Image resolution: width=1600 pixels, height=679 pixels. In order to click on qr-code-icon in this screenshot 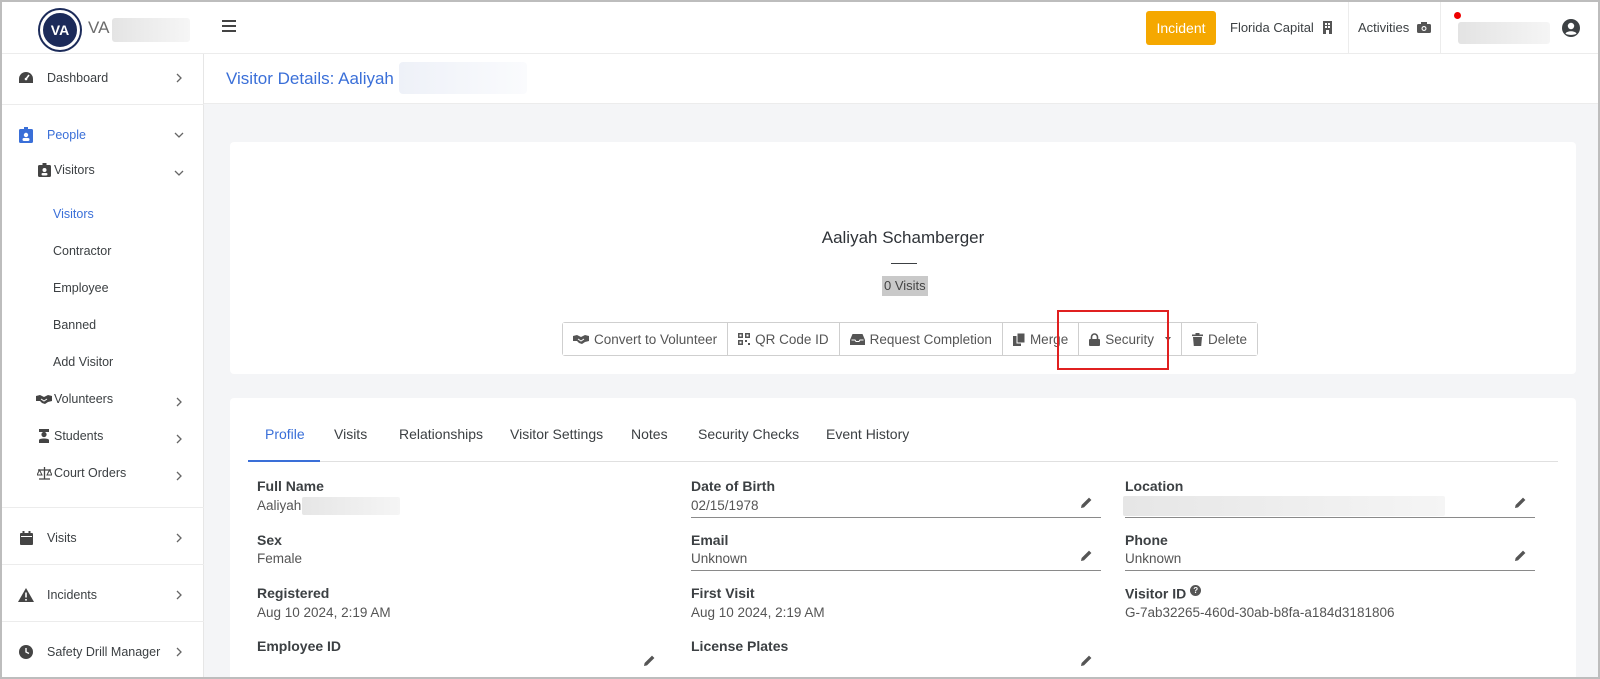, I will do `click(744, 339)`.